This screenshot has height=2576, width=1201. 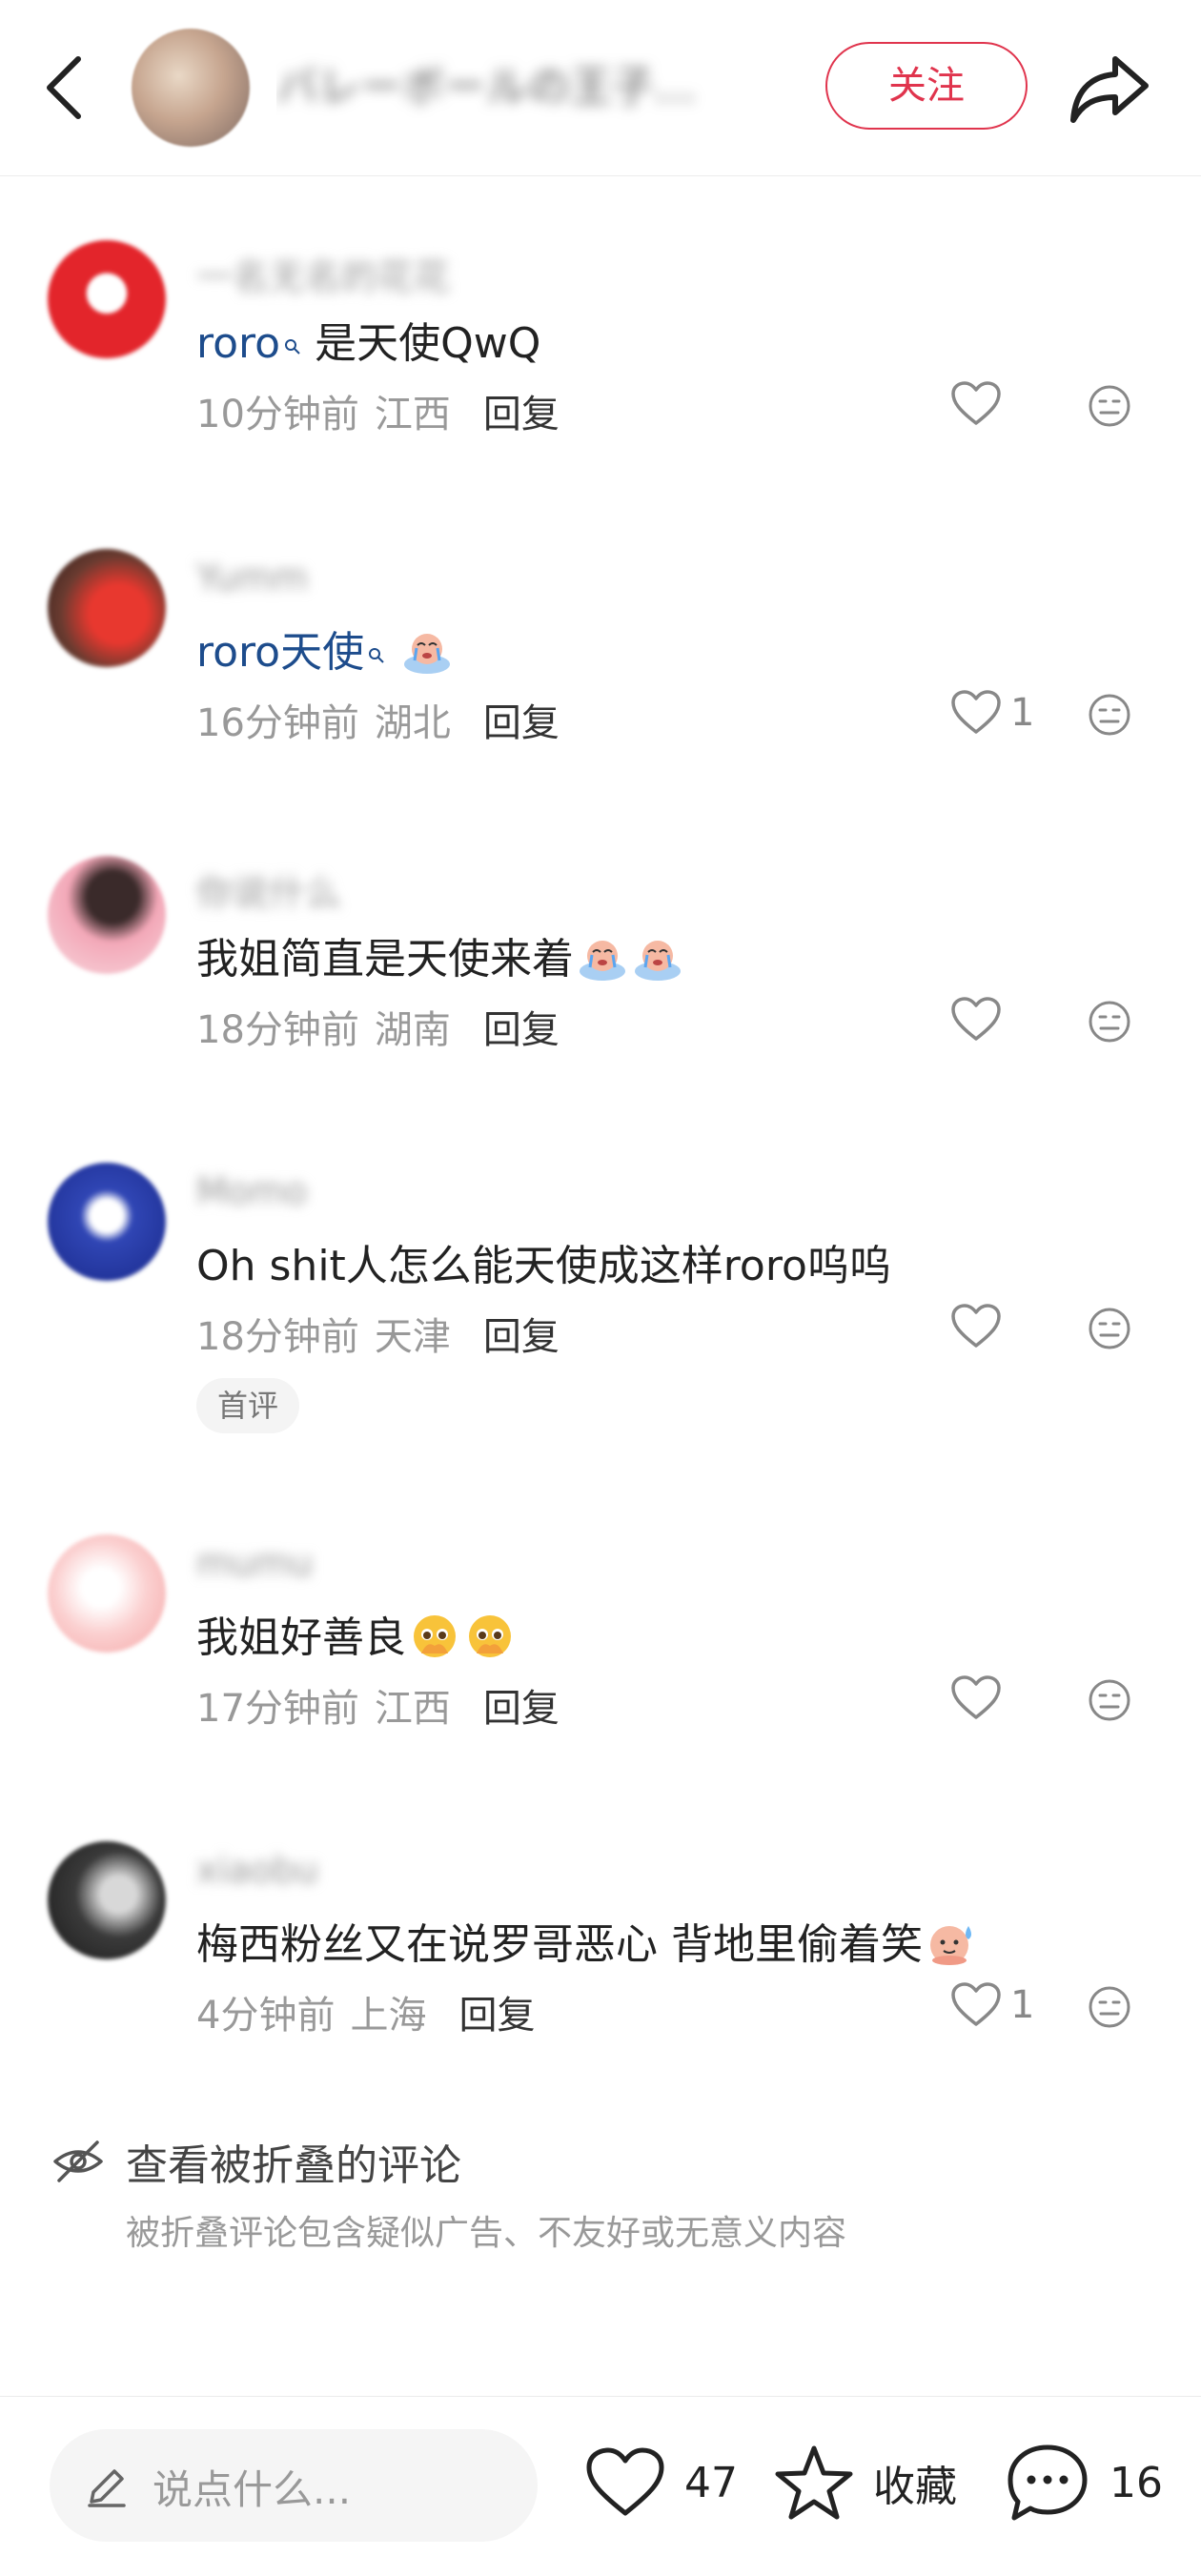 I want to click on comments-button: 16, so click(x=1084, y=2482).